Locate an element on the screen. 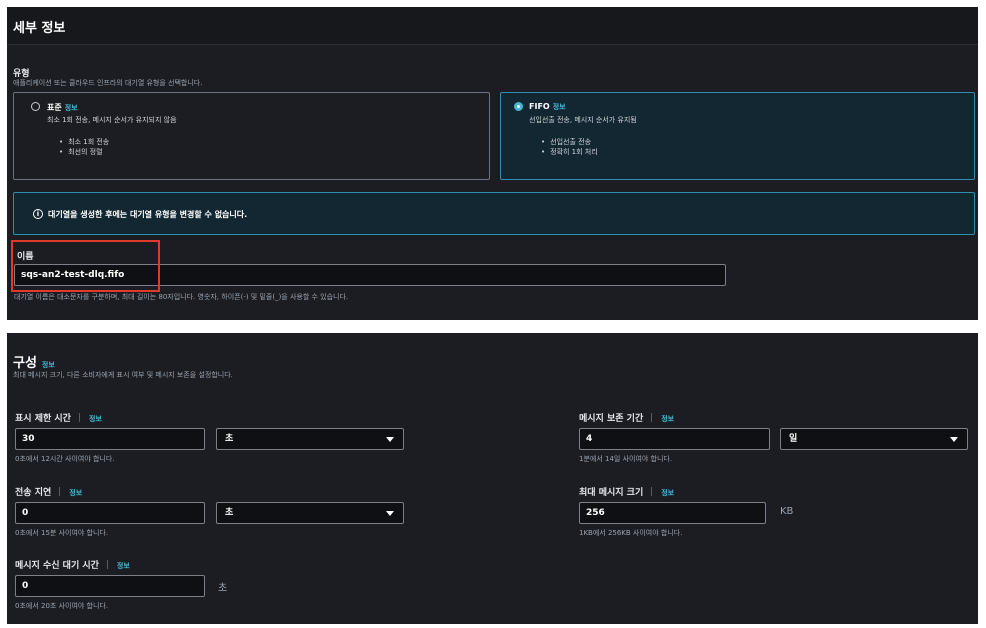  alert-message: 대기열을 생성한 후에는 대기열 유형을 변경할 수 없습니다. is located at coordinates (148, 214).